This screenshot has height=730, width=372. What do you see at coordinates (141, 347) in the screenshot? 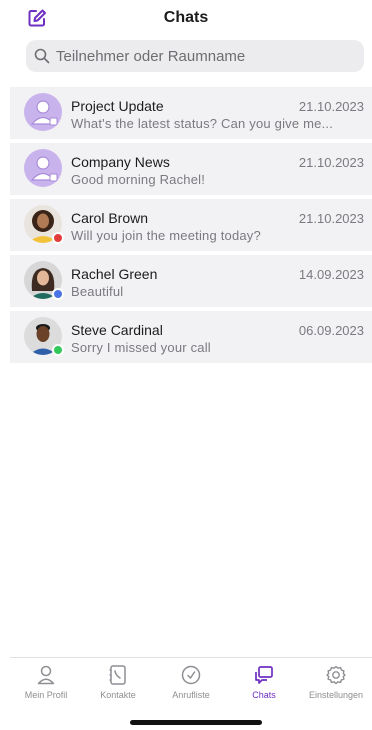
I see `chat-preview: Sorry I missed your call` at bounding box center [141, 347].